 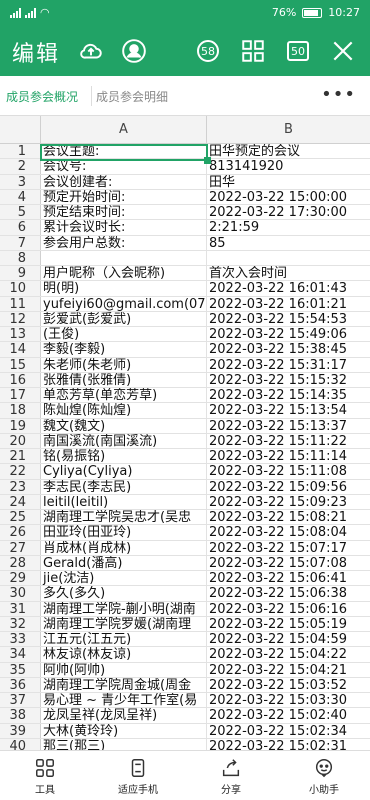 What do you see at coordinates (124, 334) in the screenshot?
I see `cell-a: (王俊)` at bounding box center [124, 334].